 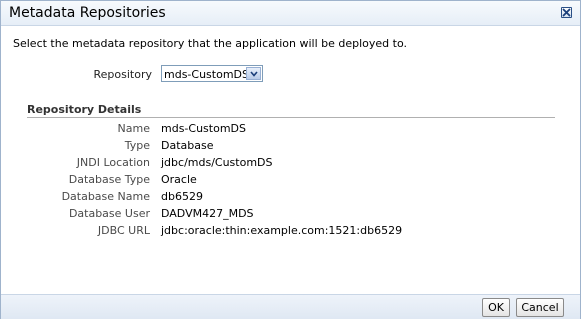 What do you see at coordinates (113, 162) in the screenshot?
I see `detail-label: JNDI Location` at bounding box center [113, 162].